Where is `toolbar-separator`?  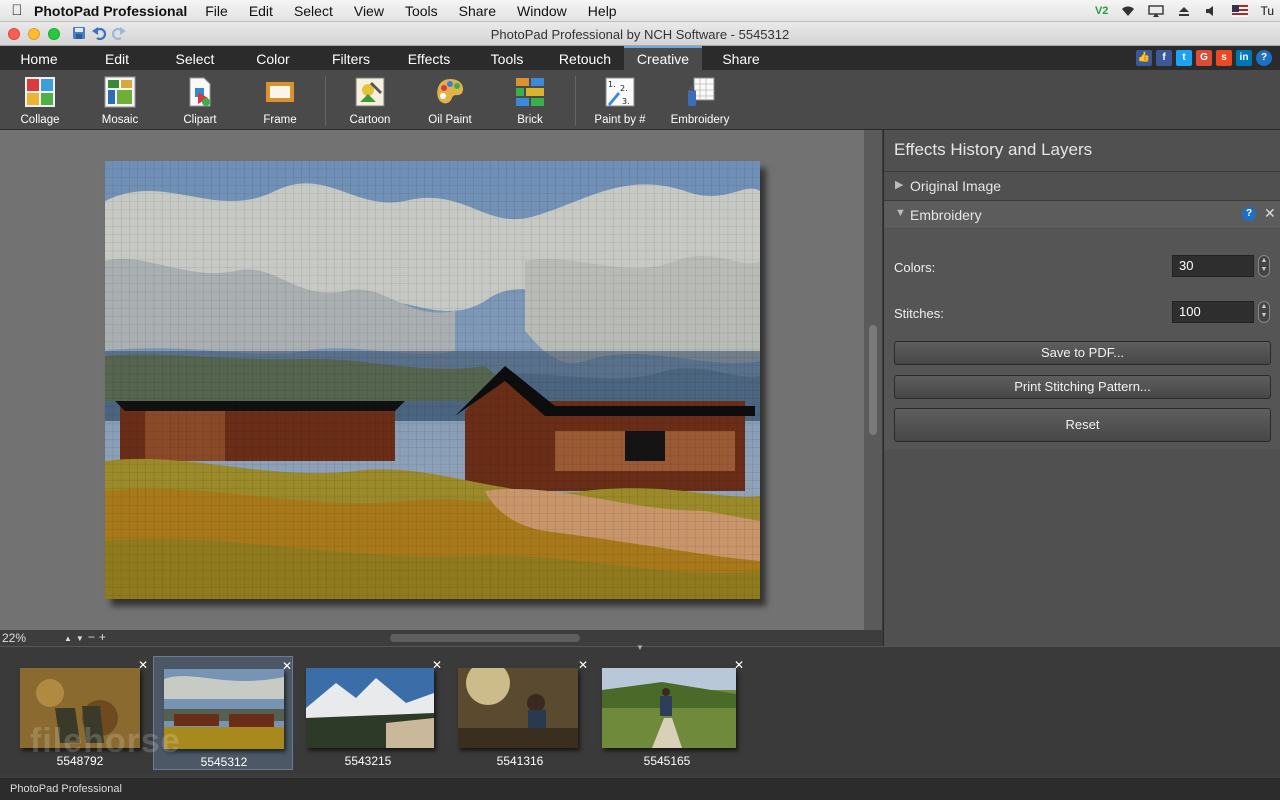
toolbar-separator is located at coordinates (325, 101).